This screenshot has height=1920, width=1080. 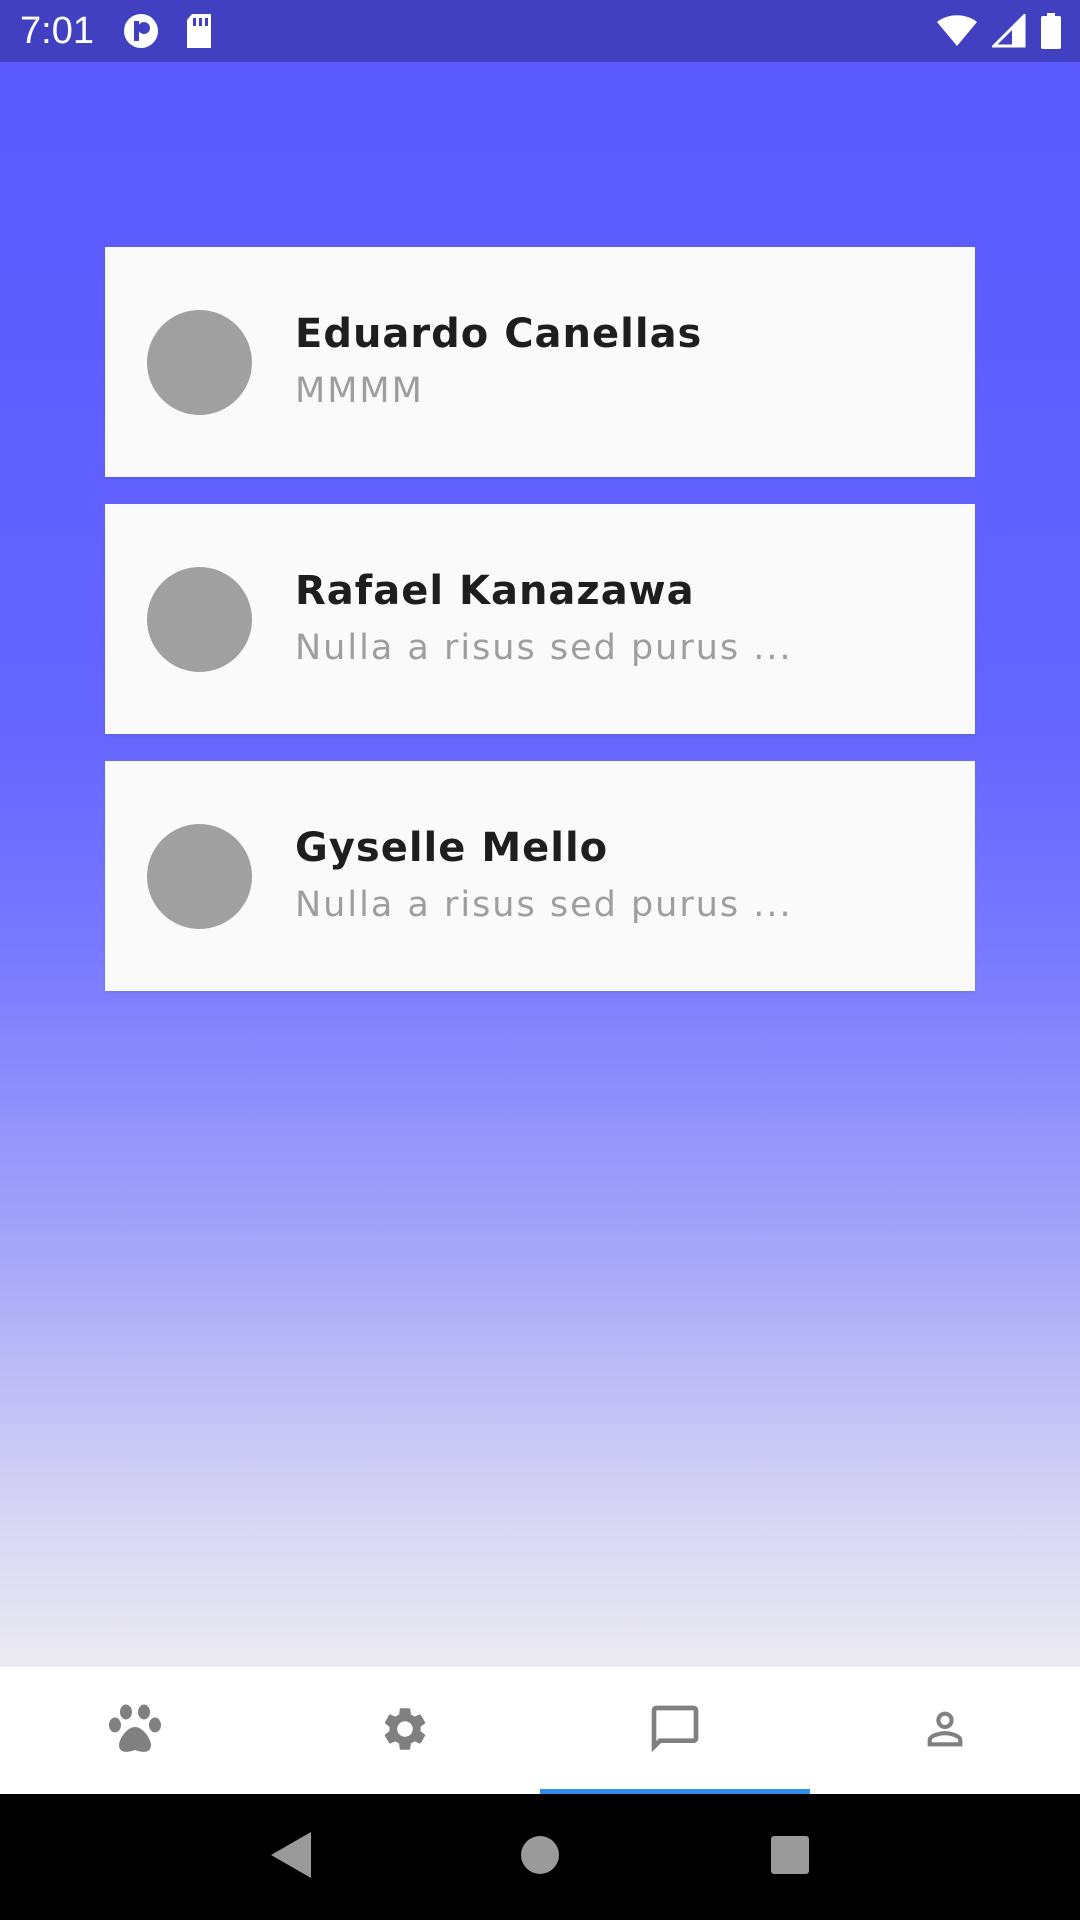 I want to click on status-right-icons, so click(x=999, y=33).